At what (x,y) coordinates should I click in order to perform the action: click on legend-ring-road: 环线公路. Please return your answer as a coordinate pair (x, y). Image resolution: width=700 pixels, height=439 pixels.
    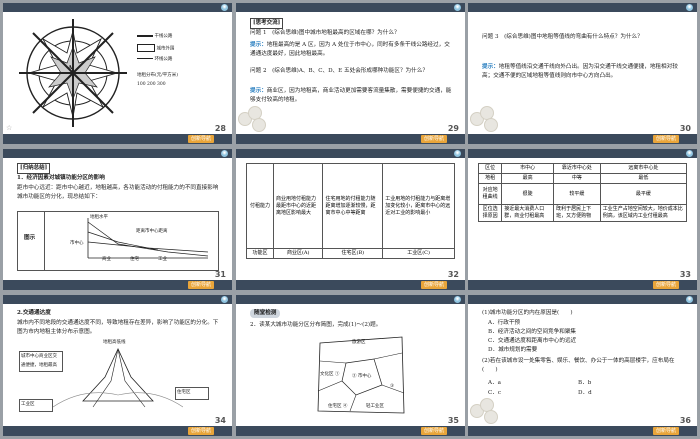
    Looking at the image, I should click on (163, 59).